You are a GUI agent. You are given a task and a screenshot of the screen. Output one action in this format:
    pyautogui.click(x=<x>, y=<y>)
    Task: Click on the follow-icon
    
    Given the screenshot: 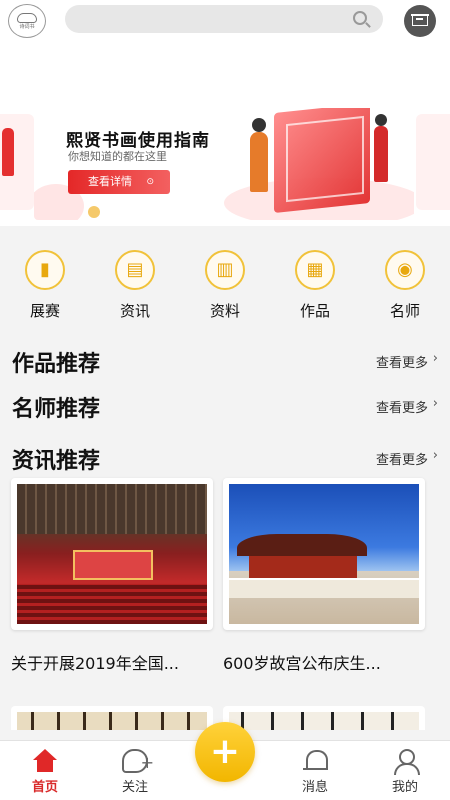 What is the action you would take?
    pyautogui.click(x=138, y=761)
    